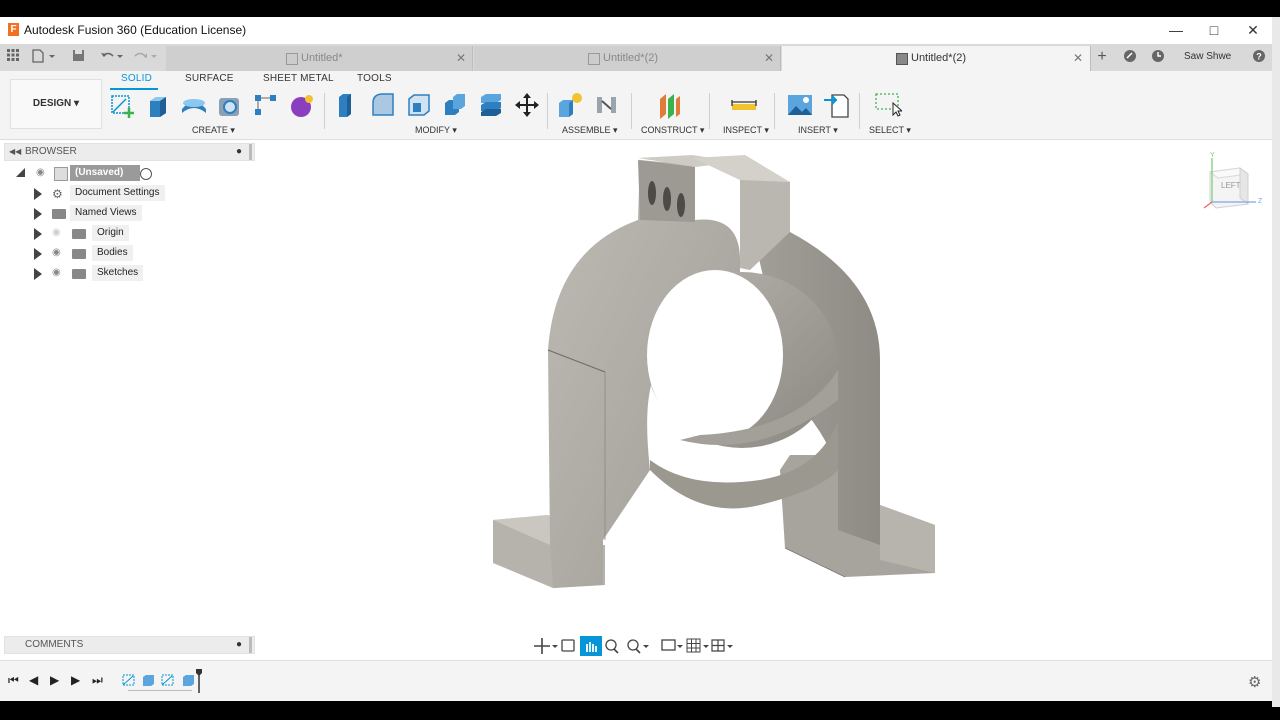  I want to click on add-comment-icon: ●, so click(239, 644).